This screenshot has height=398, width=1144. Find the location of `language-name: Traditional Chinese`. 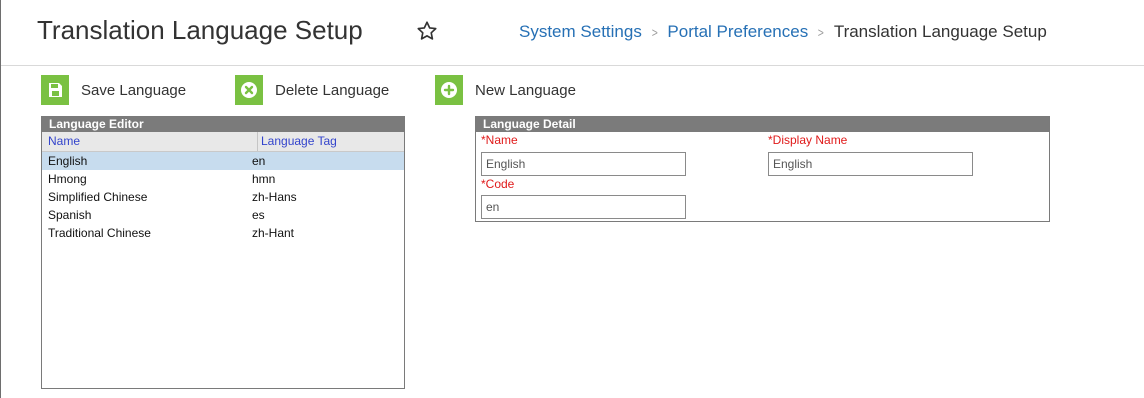

language-name: Traditional Chinese is located at coordinates (99, 233).